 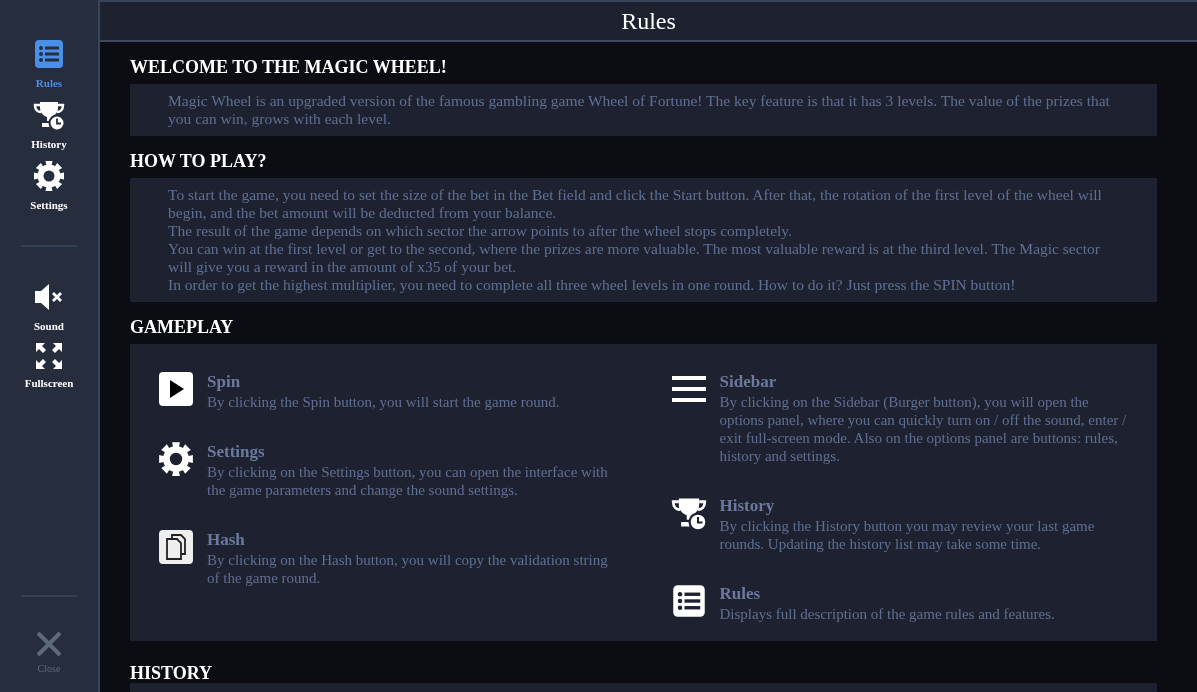 I want to click on feature-description: By clicking on the Settings button, you can open the interface with the game parameters and change the sound settings., so click(x=408, y=481).